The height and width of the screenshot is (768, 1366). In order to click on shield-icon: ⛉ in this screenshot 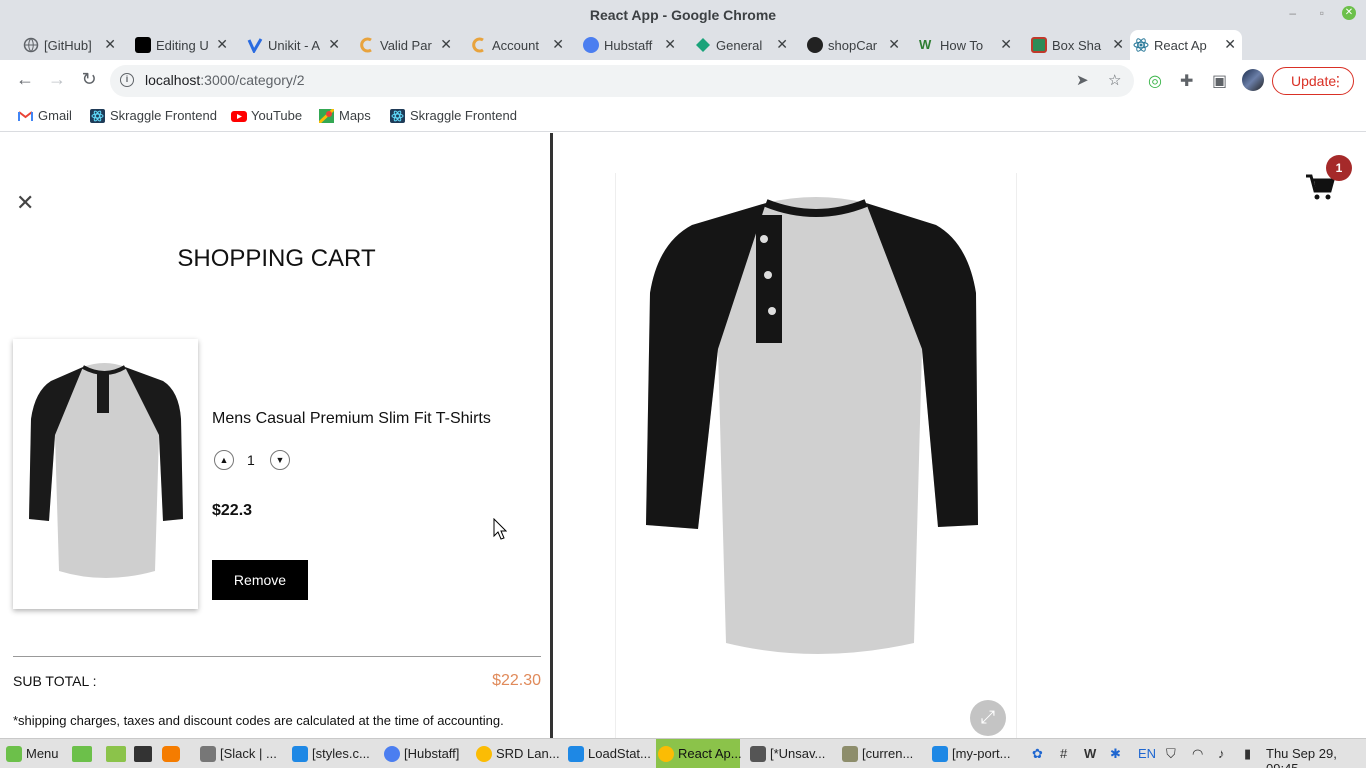, I will do `click(1171, 754)`.